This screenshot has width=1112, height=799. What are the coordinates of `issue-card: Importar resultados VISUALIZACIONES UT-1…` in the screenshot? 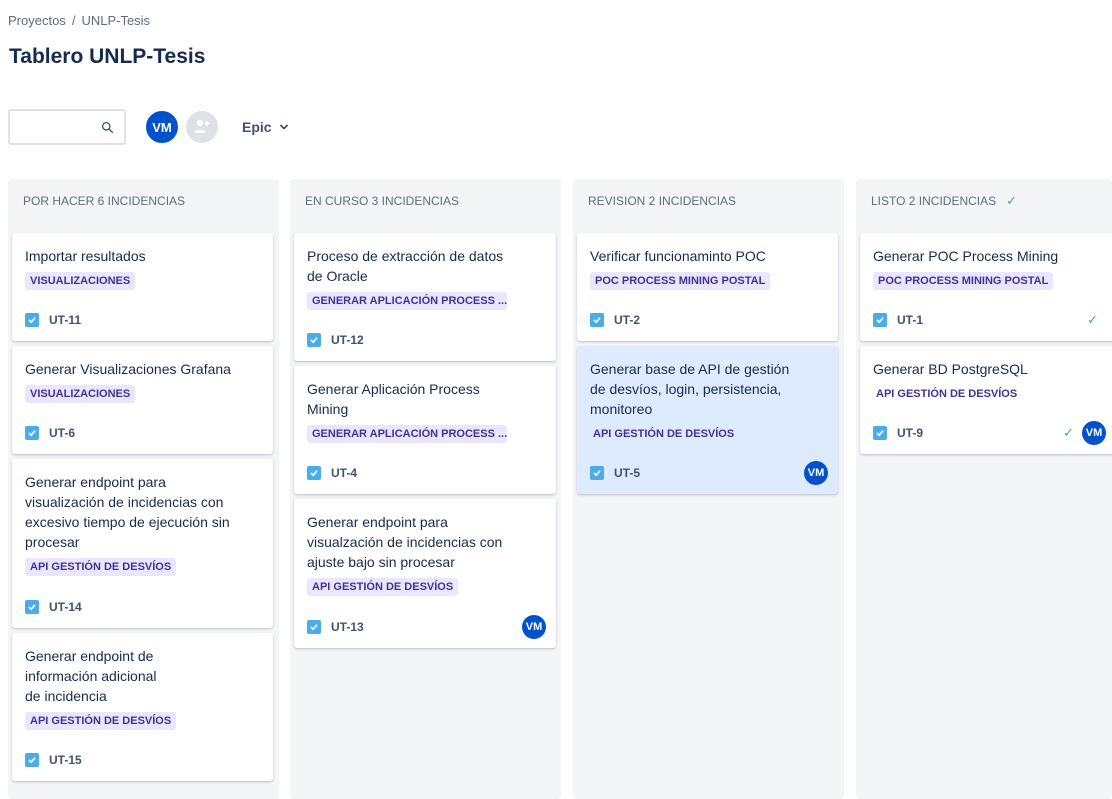 It's located at (142, 287).